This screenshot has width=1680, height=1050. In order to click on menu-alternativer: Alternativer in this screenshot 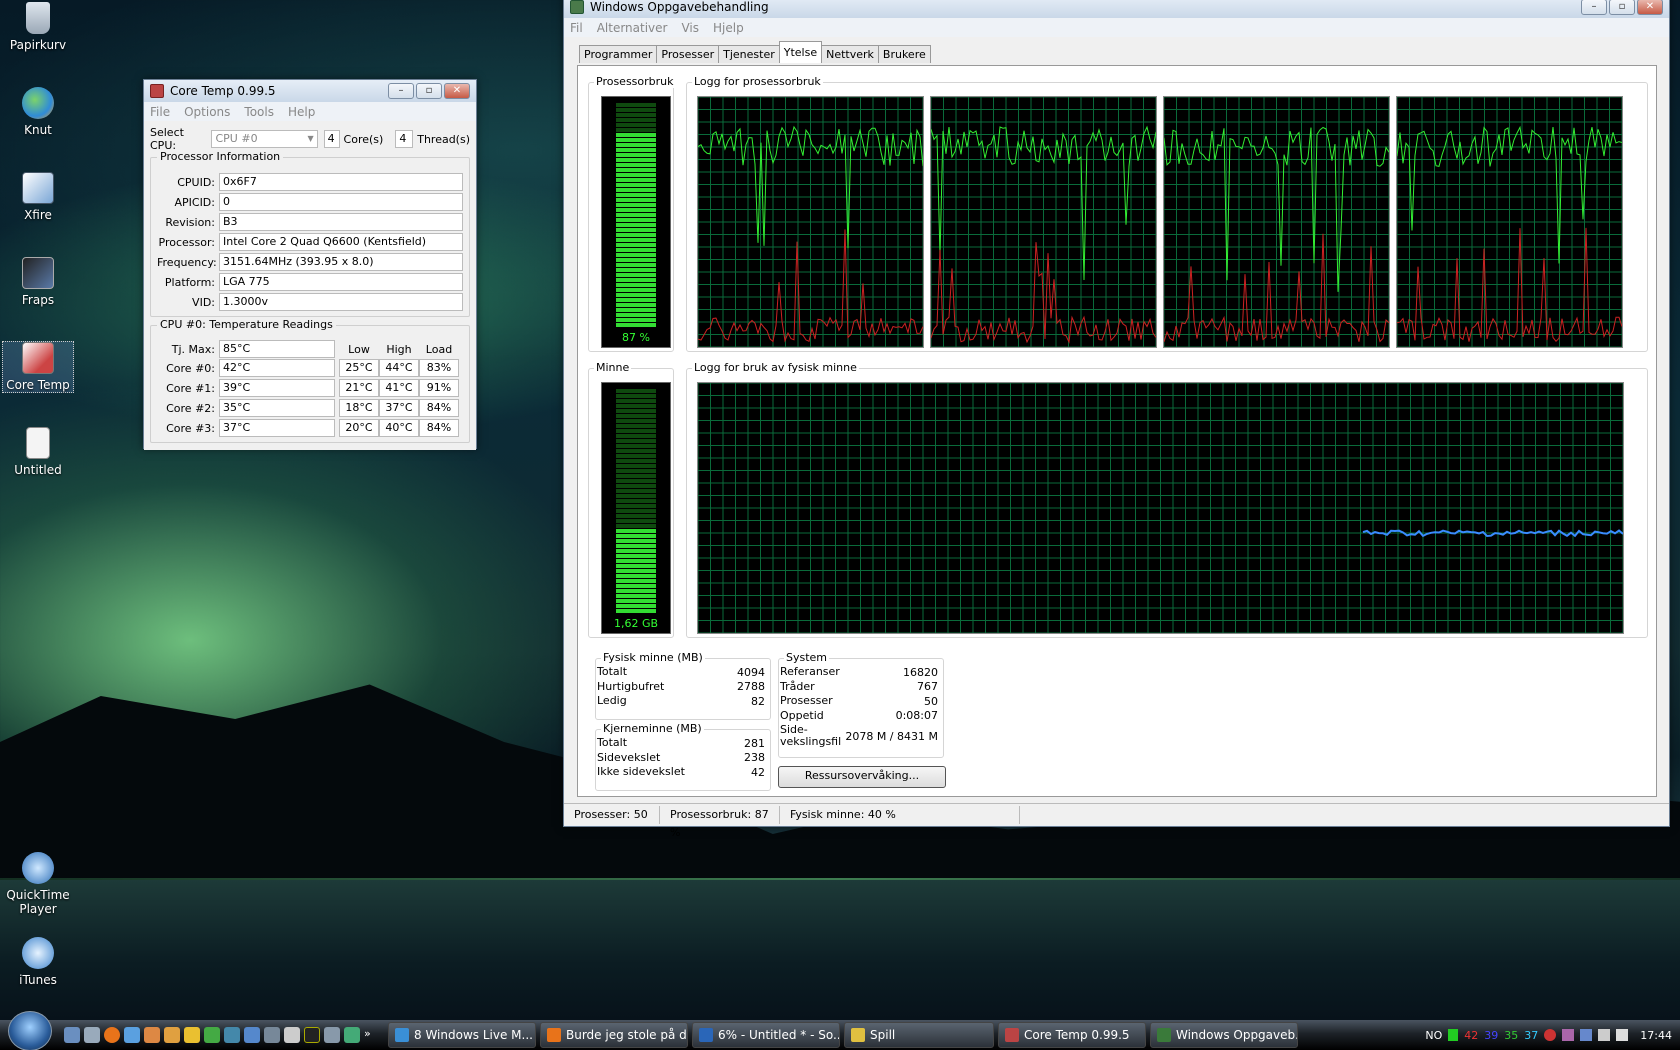, I will do `click(632, 28)`.